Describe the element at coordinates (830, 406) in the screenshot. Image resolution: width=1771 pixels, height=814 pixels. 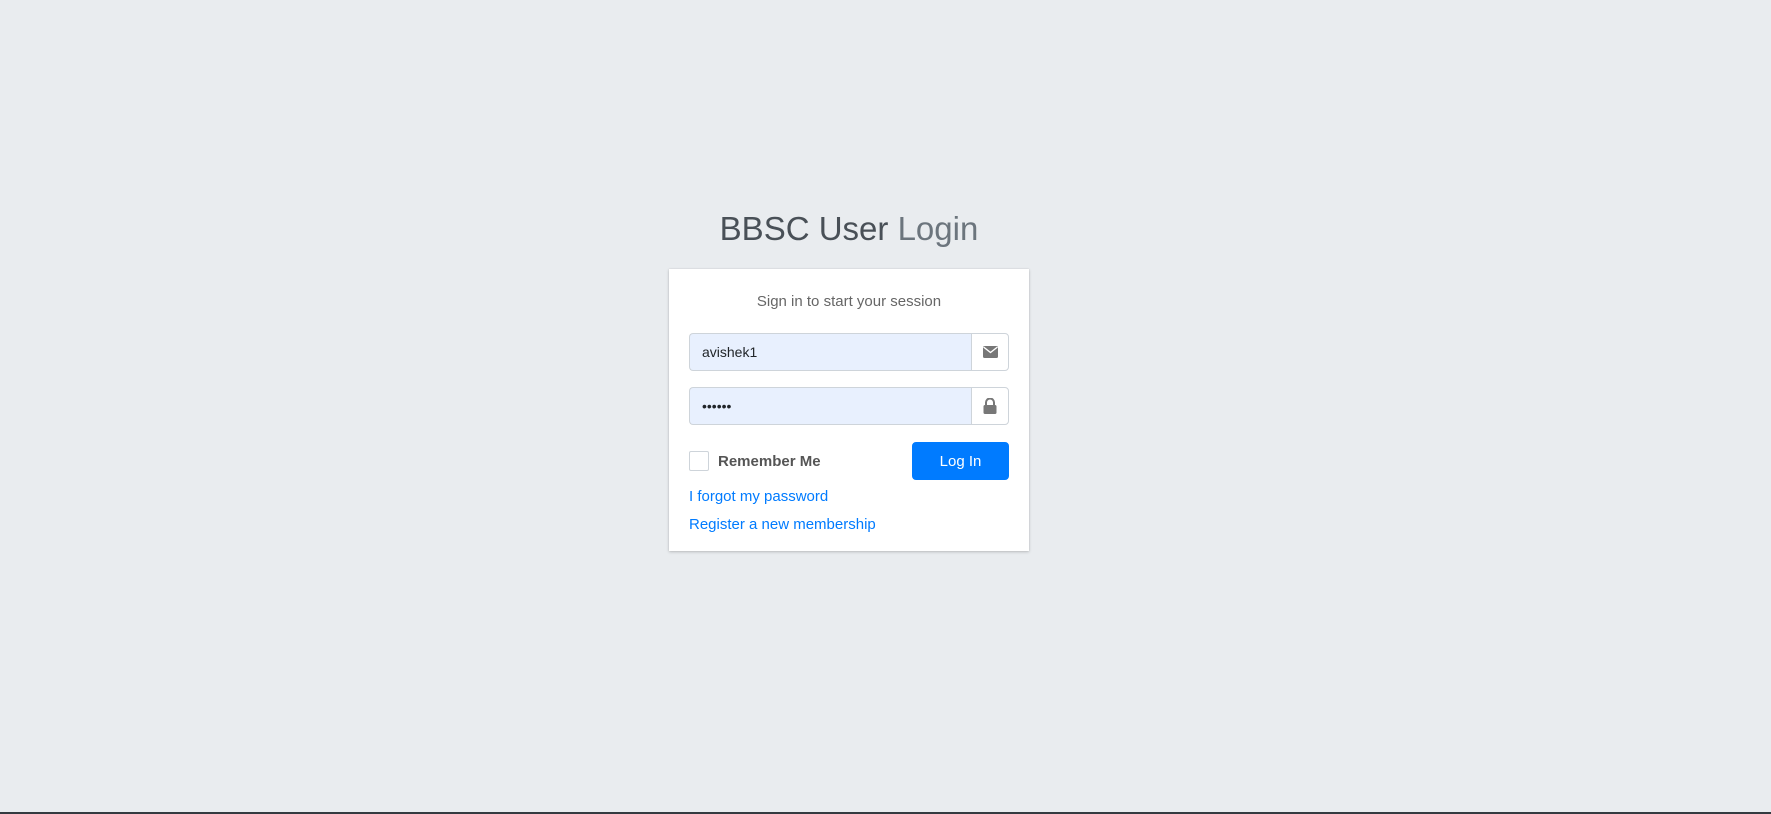
I see `password-input` at that location.